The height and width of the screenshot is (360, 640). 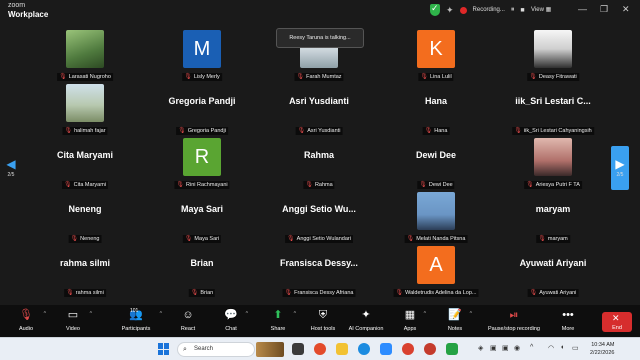 What do you see at coordinates (435, 9) in the screenshot?
I see `security-shield-icon` at bounding box center [435, 9].